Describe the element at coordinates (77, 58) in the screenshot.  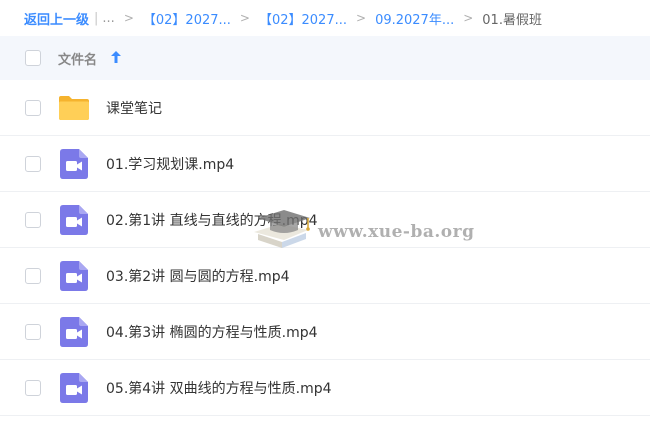
I see `filename-column-header: 文件名` at that location.